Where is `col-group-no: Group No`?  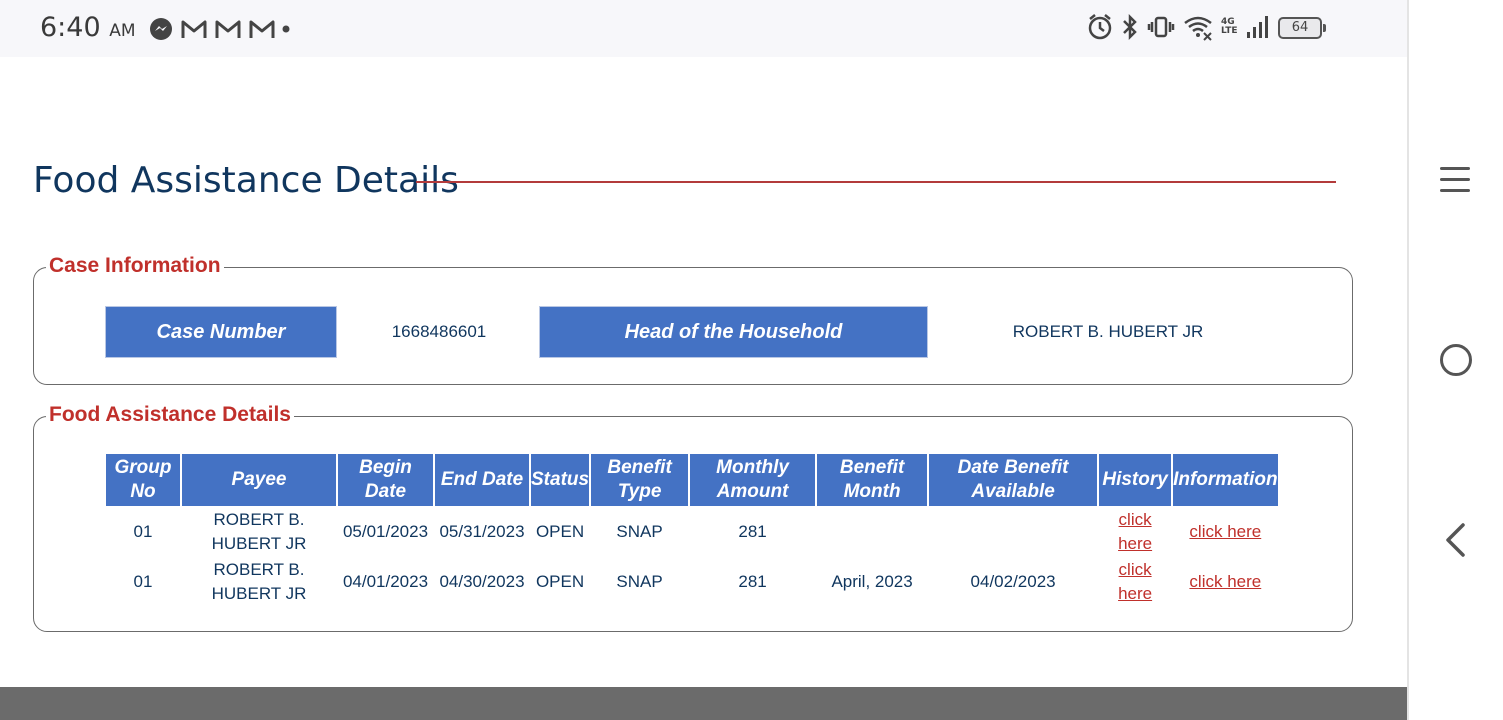
col-group-no: Group No is located at coordinates (143, 480).